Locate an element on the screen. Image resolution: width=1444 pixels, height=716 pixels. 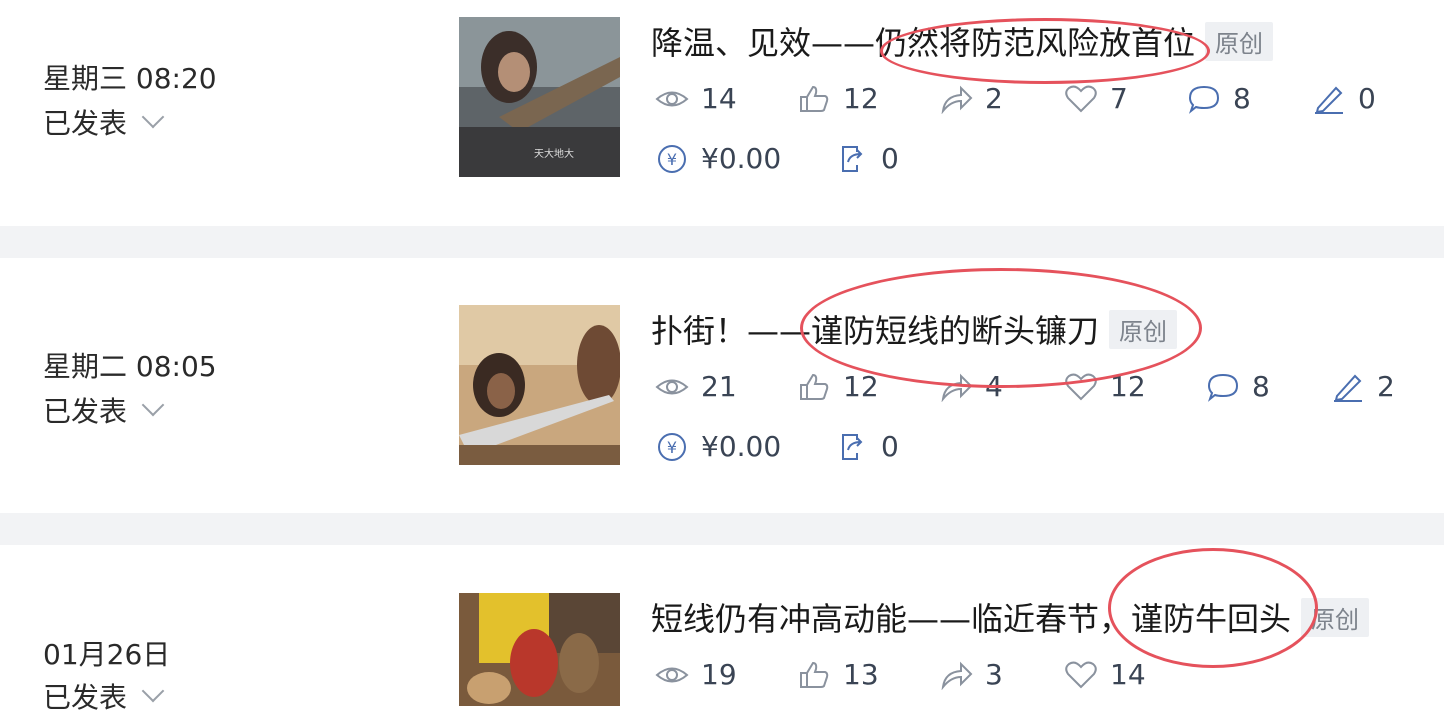
favorites-count: 7 is located at coordinates (1119, 98).